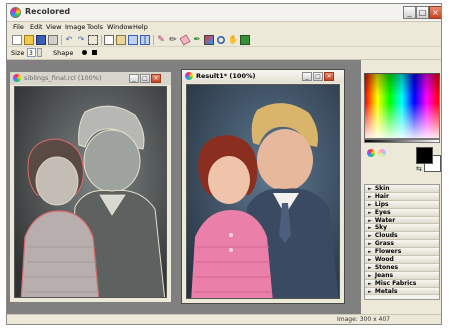 The height and width of the screenshot is (335, 474). I want to click on app-logo-icon, so click(15, 12).